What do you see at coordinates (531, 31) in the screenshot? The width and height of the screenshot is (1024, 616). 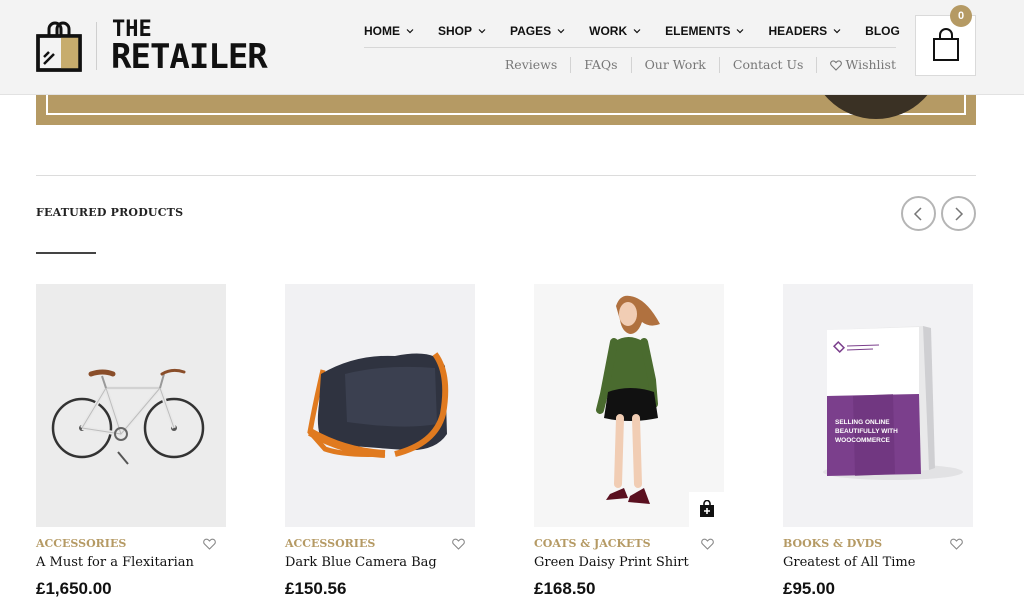 I see `nav-label: PAGES` at bounding box center [531, 31].